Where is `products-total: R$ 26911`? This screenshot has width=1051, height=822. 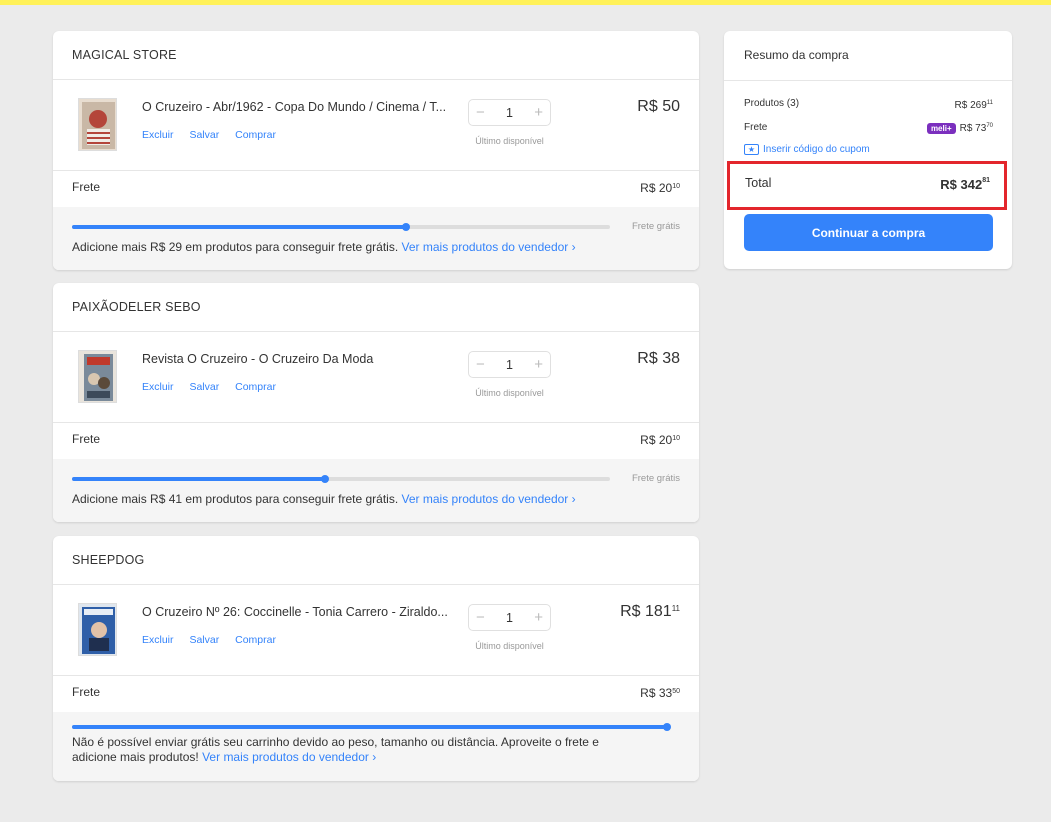
products-total: R$ 26911 is located at coordinates (973, 105).